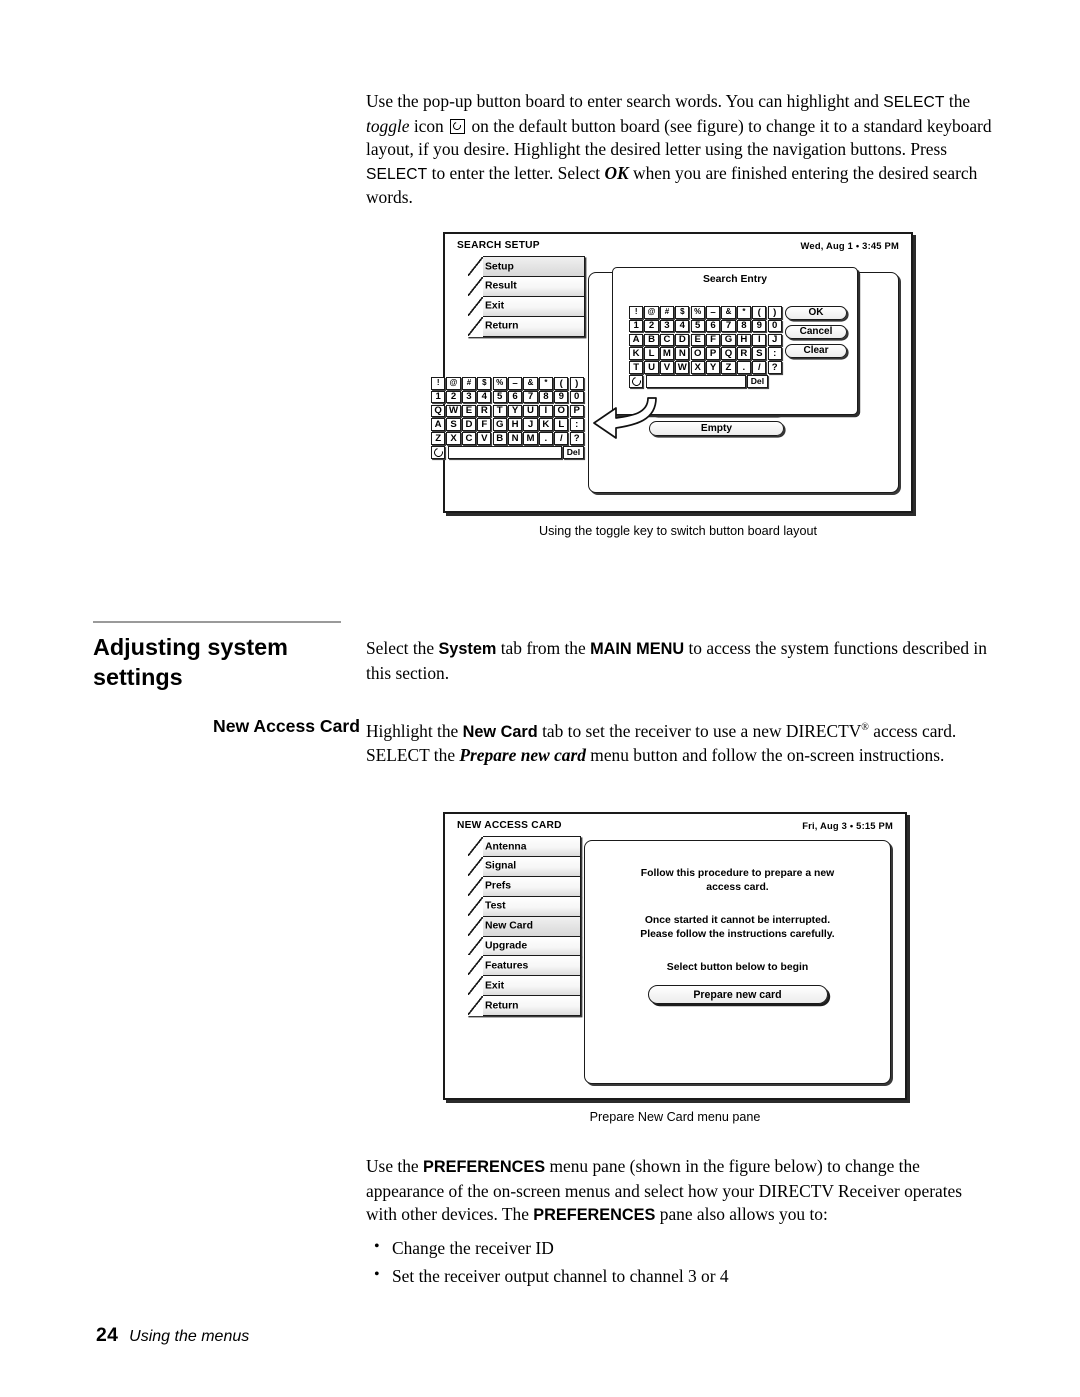 This screenshot has height=1397, width=1080. What do you see at coordinates (484, 397) in the screenshot?
I see `qwerty-key: 4` at bounding box center [484, 397].